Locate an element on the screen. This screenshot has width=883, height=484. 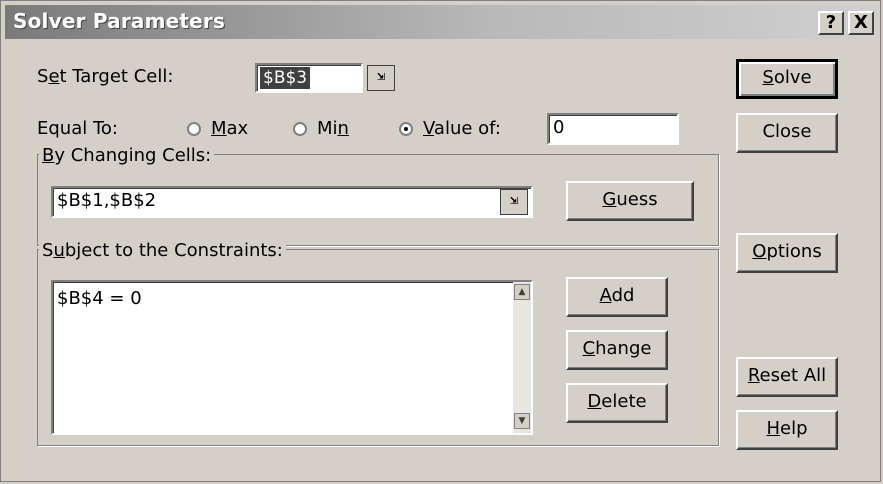
value-of-radio is located at coordinates (406, 129).